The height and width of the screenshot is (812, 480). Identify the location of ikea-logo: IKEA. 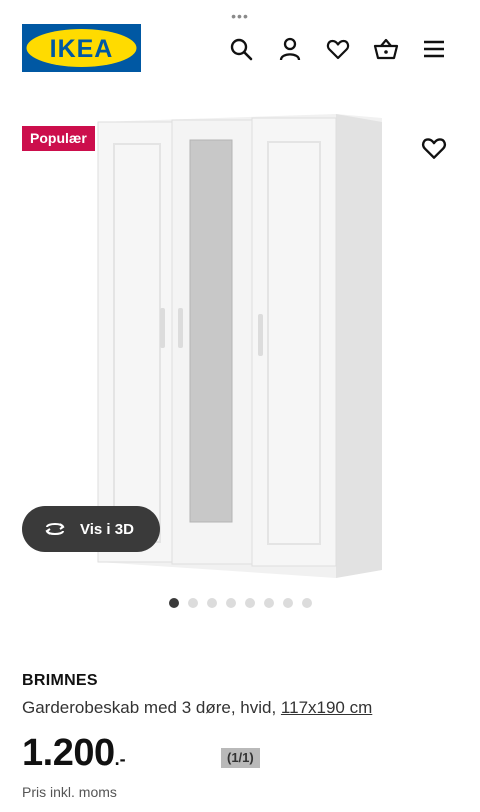
(81, 48).